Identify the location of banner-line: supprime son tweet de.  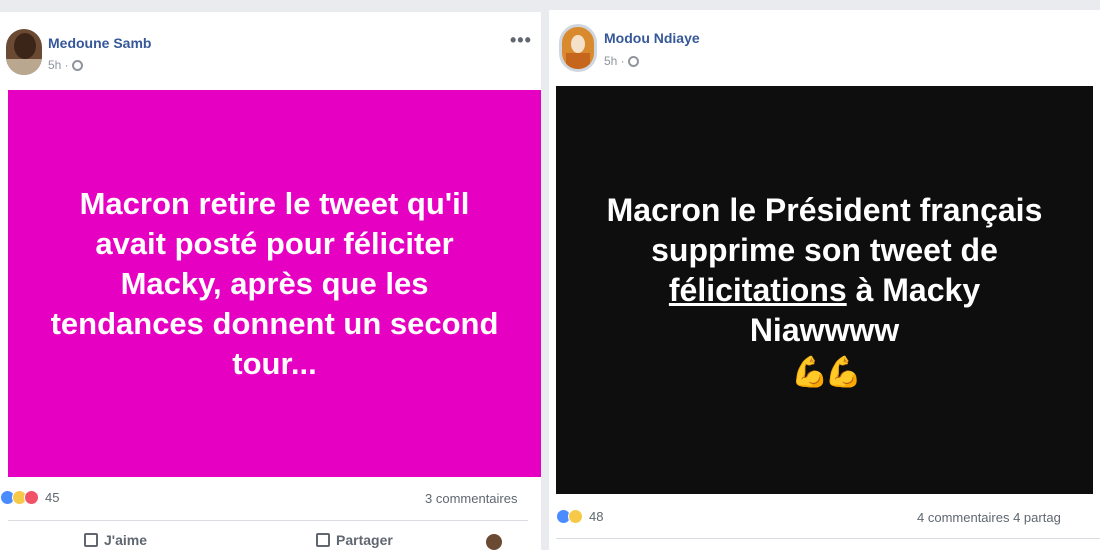
(824, 250).